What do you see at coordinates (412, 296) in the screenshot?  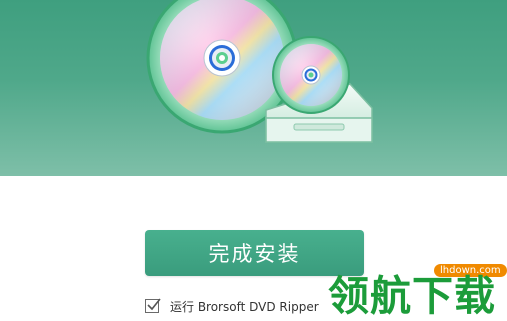 I see `watermark-text: 领航下载` at bounding box center [412, 296].